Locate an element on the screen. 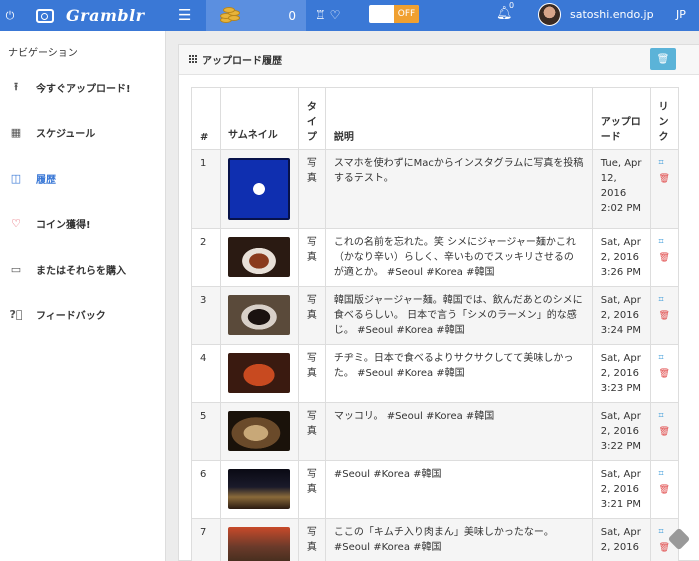 Image resolution: width=699 pixels, height=561 pixels. wallet-icon: ▭ is located at coordinates (16, 269).